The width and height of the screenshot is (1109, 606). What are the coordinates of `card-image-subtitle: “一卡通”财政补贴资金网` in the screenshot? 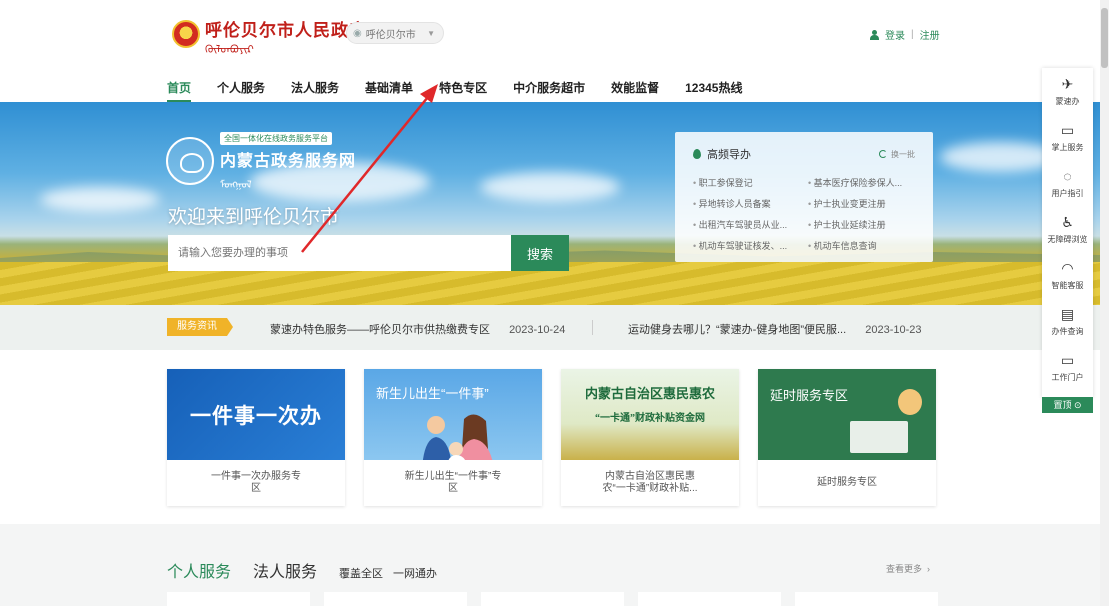 It's located at (650, 418).